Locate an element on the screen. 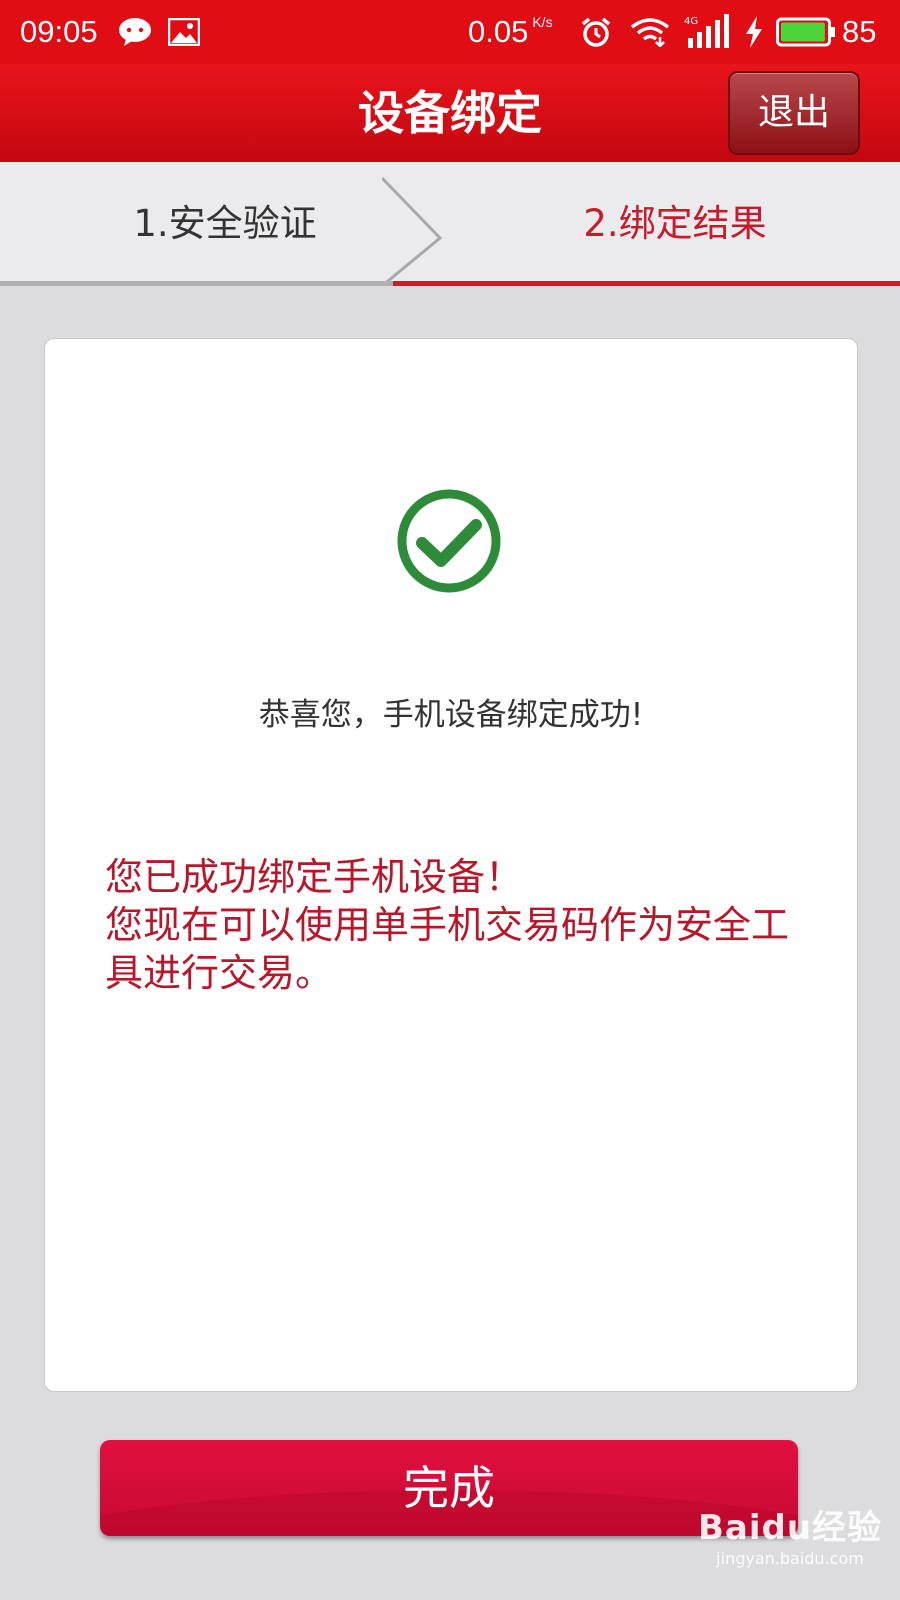 This screenshot has width=900, height=1600. step-indicator: 1.安全验证 2.绑定结果 is located at coordinates (450, 224).